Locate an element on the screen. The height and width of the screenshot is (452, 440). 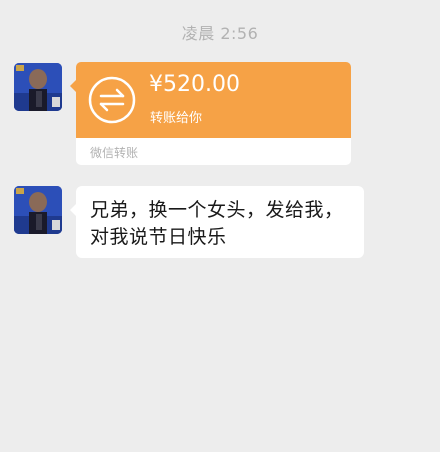
transfer-arrows-icon is located at coordinates (112, 100).